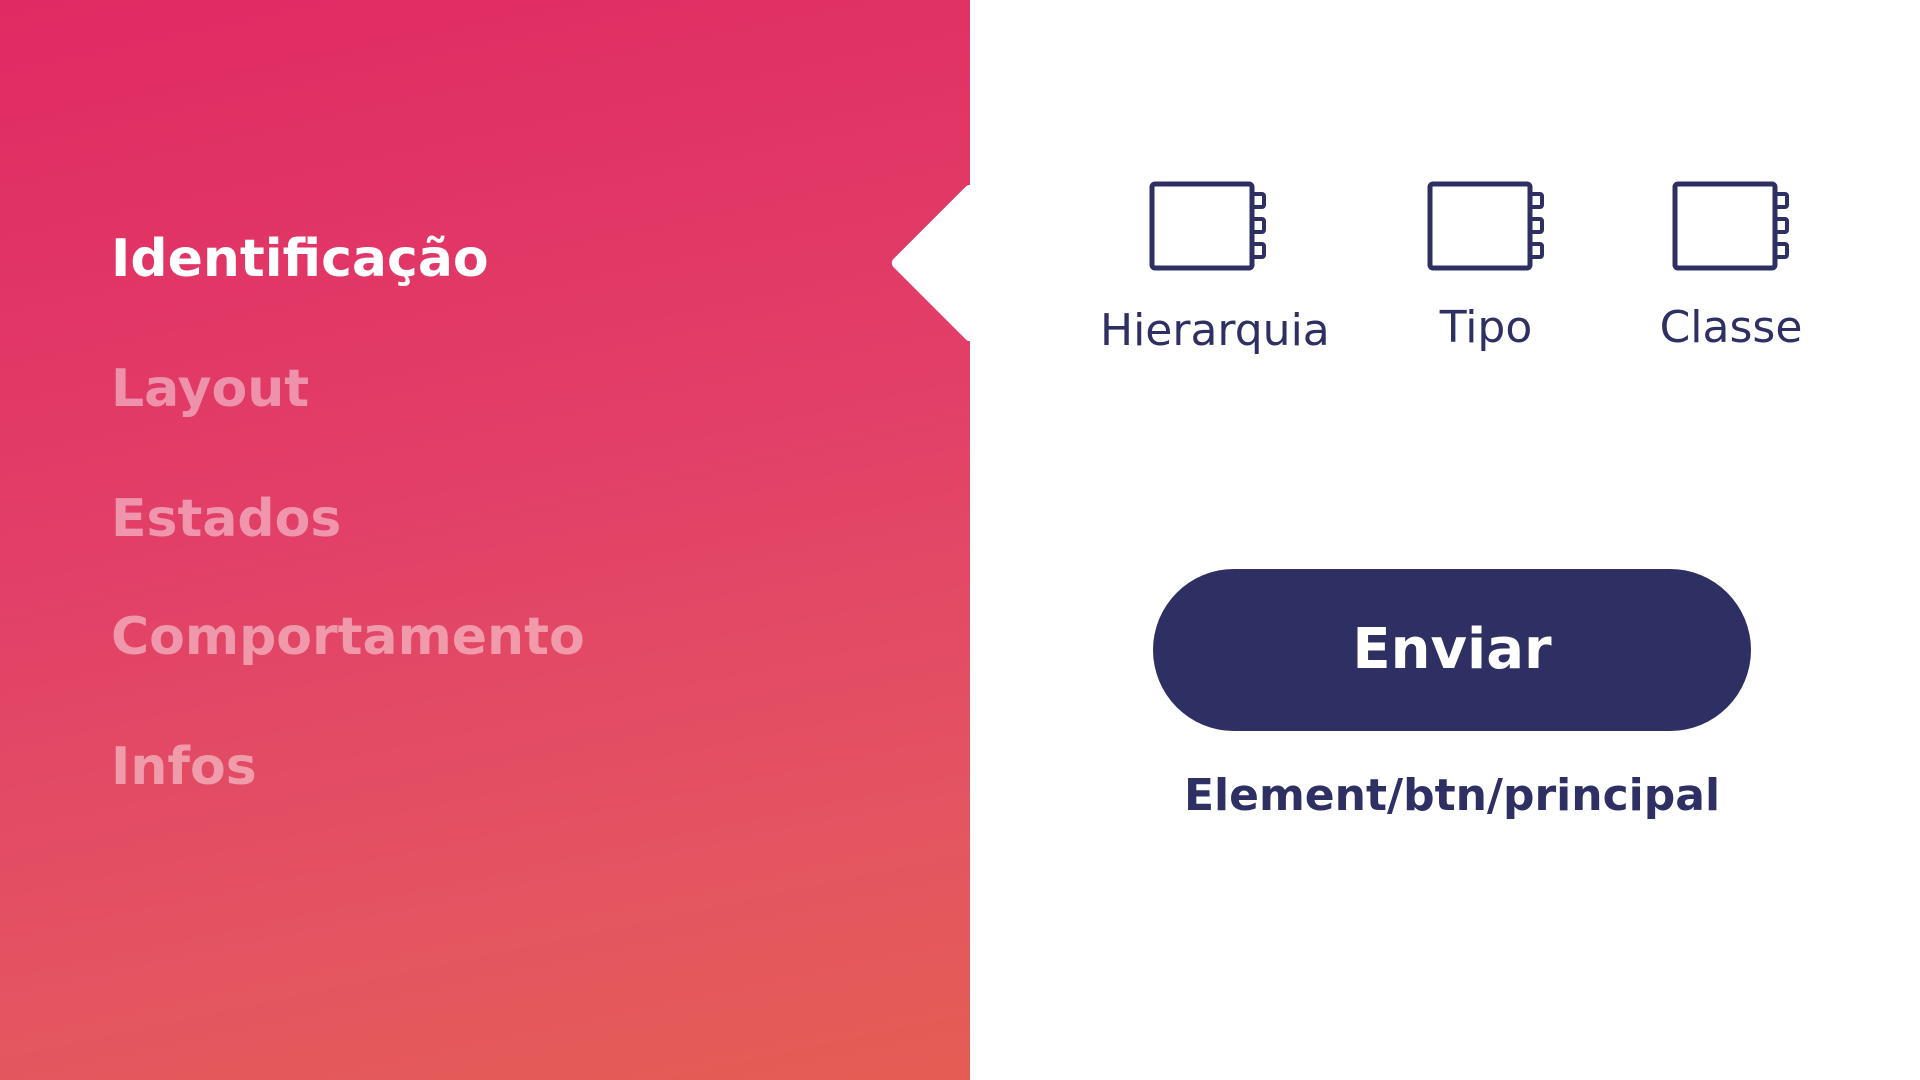 The width and height of the screenshot is (1920, 1080). I want to click on option-classe: Classe, so click(1731, 267).